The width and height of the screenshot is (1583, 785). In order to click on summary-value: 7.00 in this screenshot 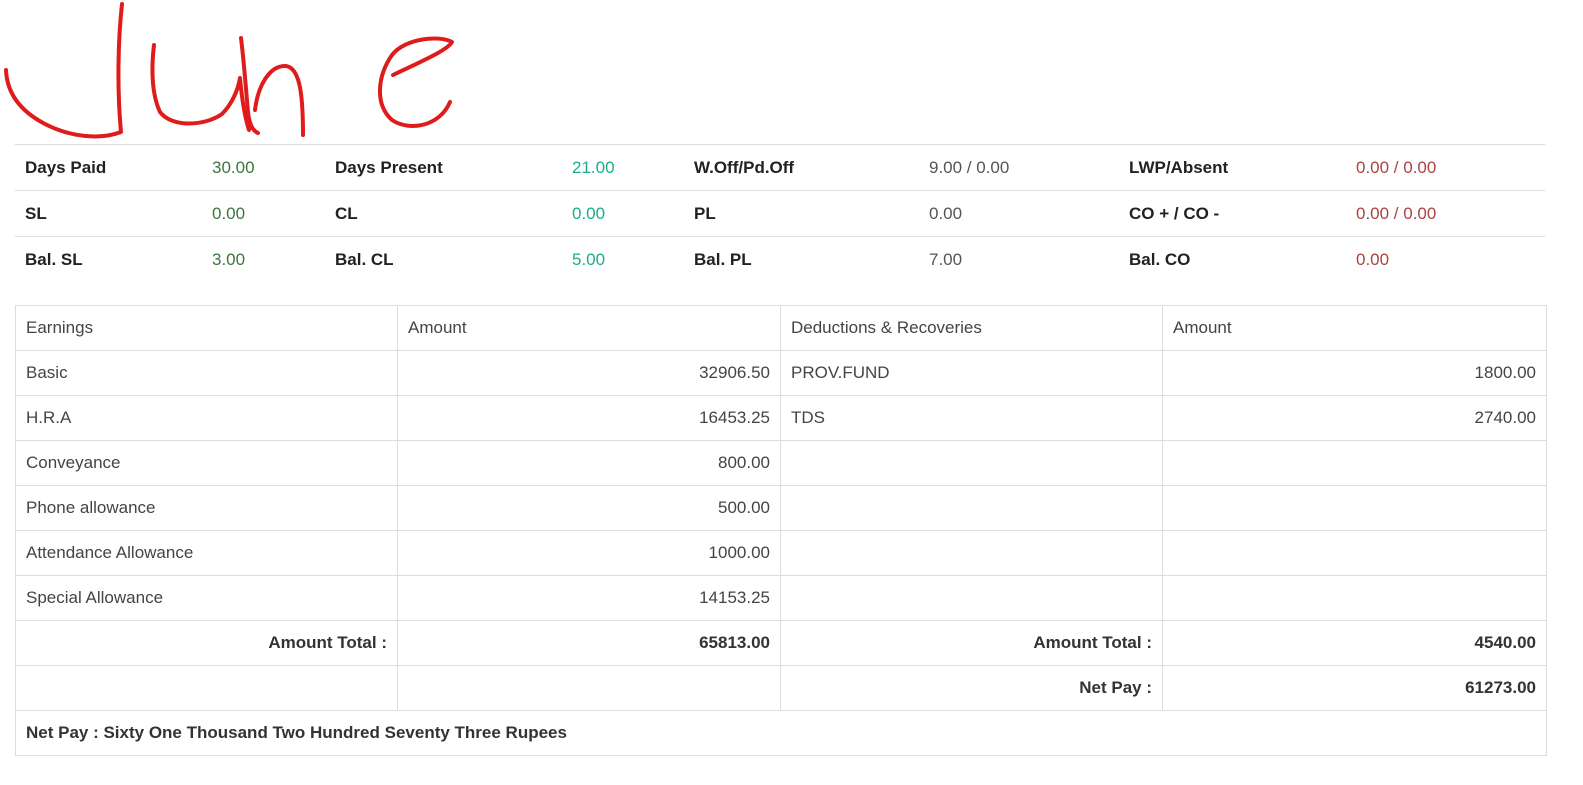, I will do `click(1019, 259)`.